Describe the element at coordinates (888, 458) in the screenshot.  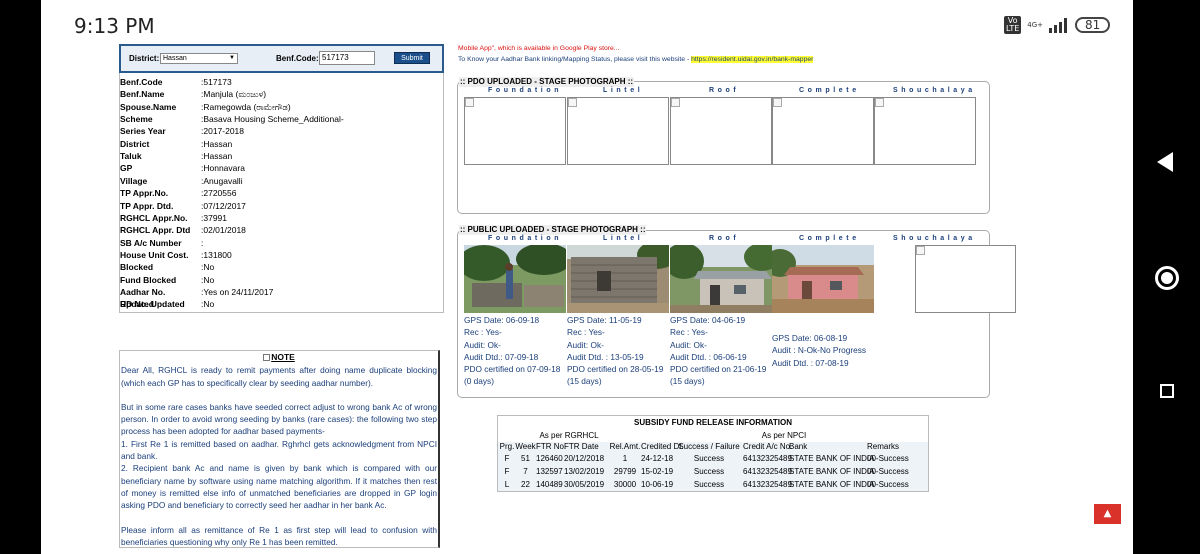
I see `subsidy-cell: 00-Success` at that location.